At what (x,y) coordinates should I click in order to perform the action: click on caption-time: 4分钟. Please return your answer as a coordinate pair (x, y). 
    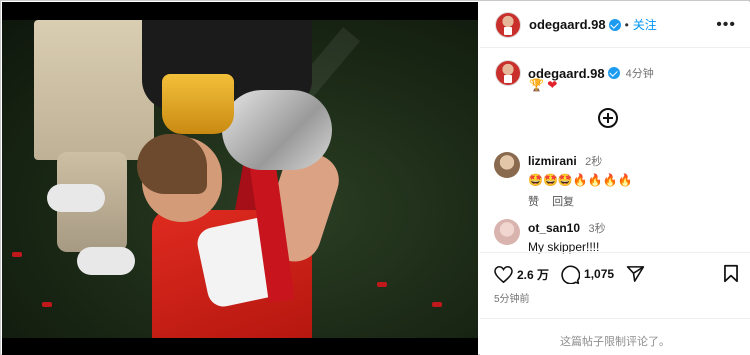
    Looking at the image, I should click on (640, 73).